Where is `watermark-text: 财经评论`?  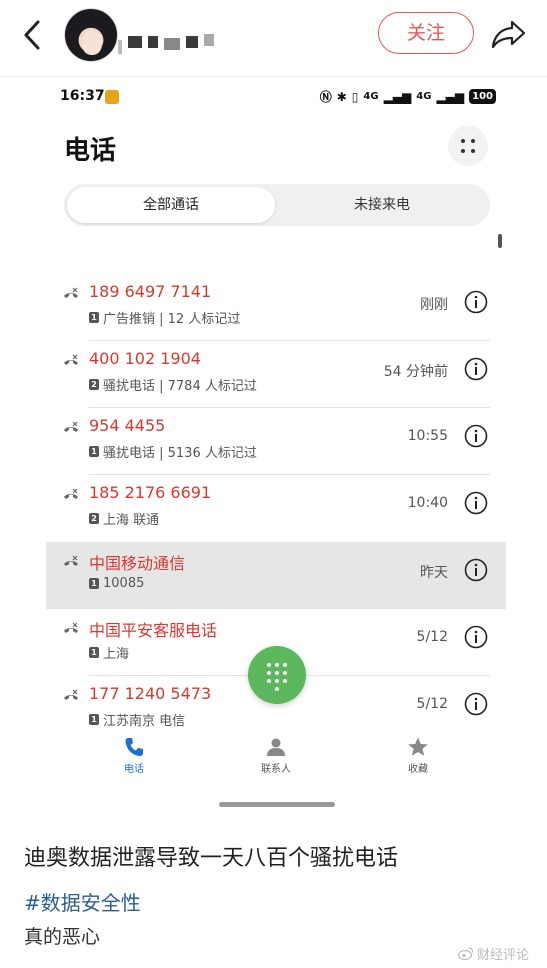
watermark-text: 财经评论 is located at coordinates (503, 955).